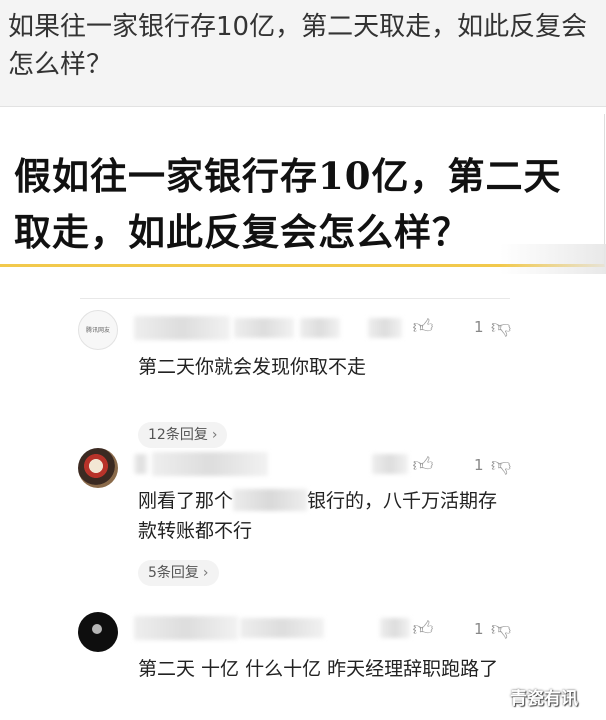  What do you see at coordinates (97, 629) in the screenshot?
I see `avatar-dot` at bounding box center [97, 629].